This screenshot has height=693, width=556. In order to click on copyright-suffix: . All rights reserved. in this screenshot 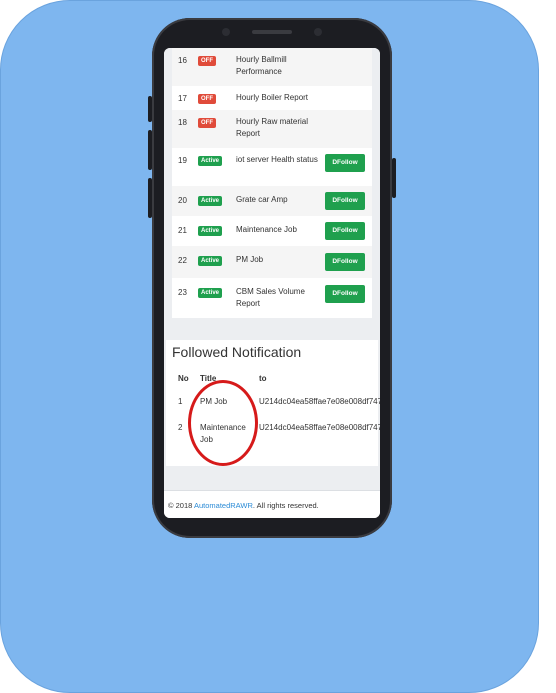, I will do `click(285, 505)`.